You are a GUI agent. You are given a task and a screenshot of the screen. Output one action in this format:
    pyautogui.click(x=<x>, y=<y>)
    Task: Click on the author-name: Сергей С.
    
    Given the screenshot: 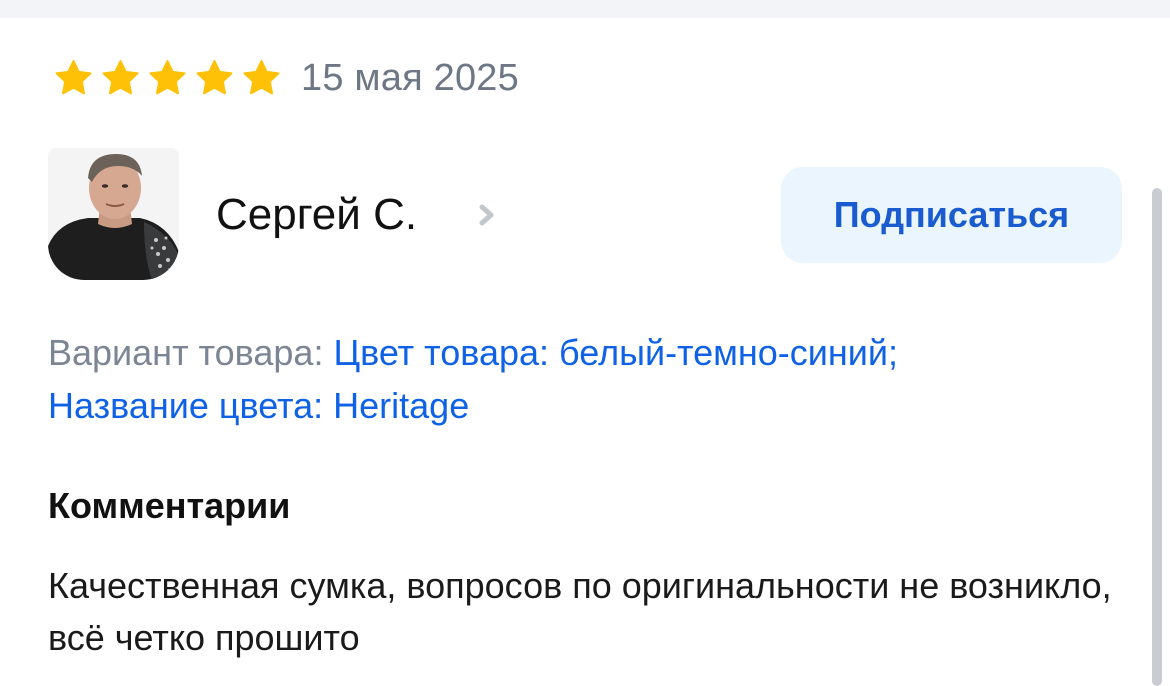 What is the action you would take?
    pyautogui.click(x=316, y=215)
    